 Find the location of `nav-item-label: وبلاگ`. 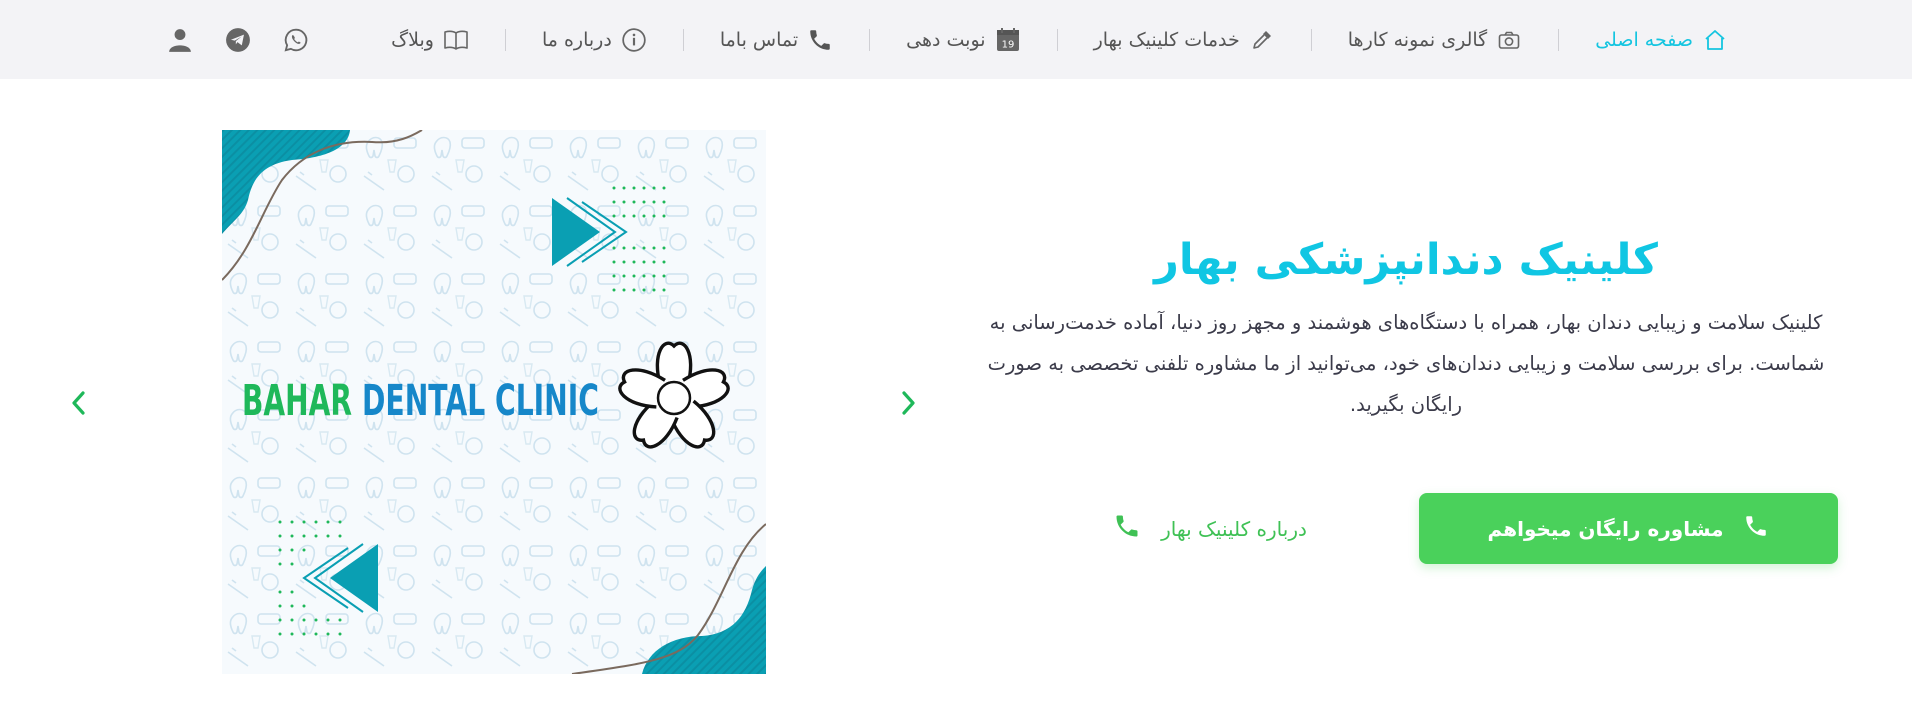

nav-item-label: وبلاگ is located at coordinates (412, 39).